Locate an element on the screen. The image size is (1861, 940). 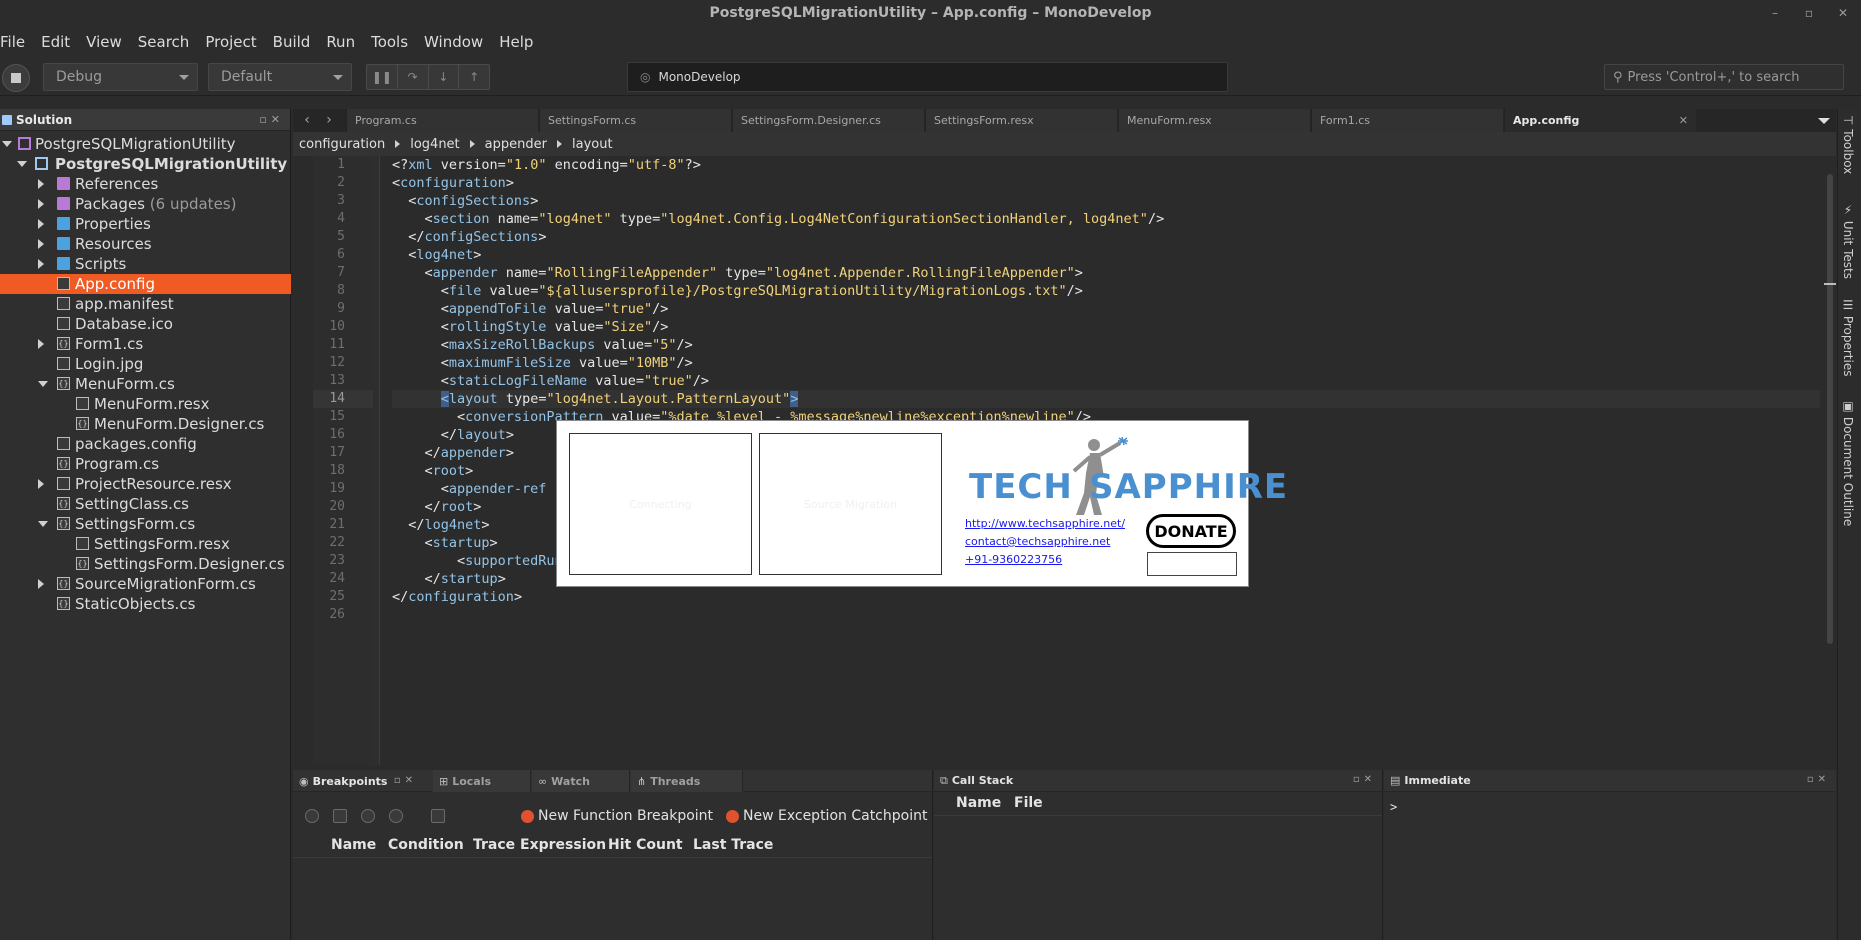
solution-tree-item: {} SettingsForm.Designer.cs is located at coordinates (145, 564).